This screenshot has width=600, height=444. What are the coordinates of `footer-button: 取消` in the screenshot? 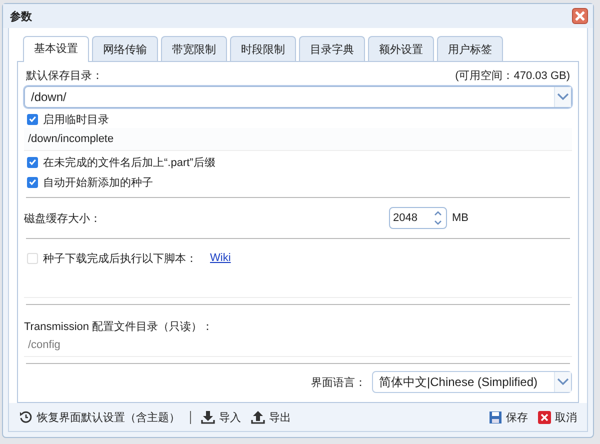 It's located at (557, 417).